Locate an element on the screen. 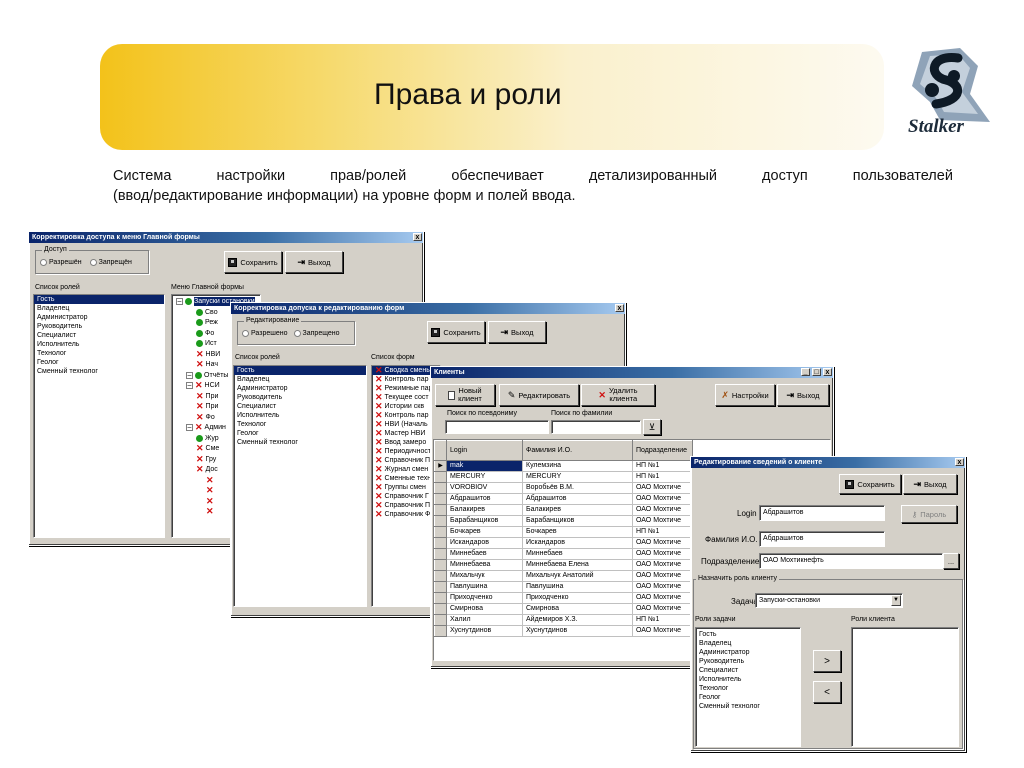  add-role-button: > is located at coordinates (827, 661).